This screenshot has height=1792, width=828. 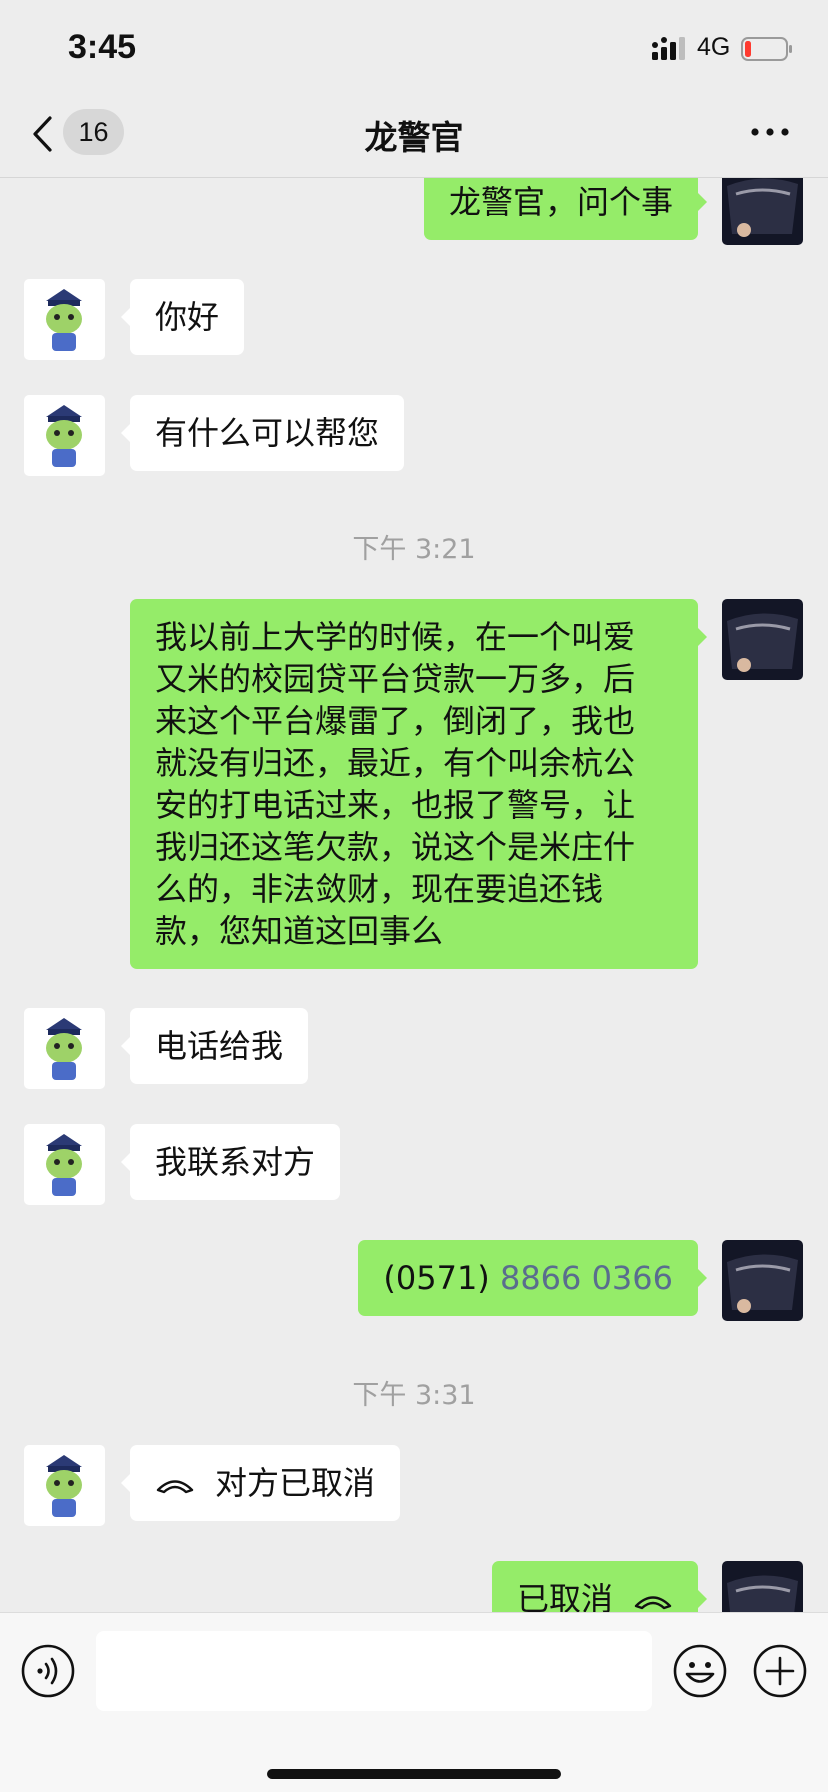 I want to click on message-line: 安的打电话过来，也报了警号，让, so click(x=395, y=805).